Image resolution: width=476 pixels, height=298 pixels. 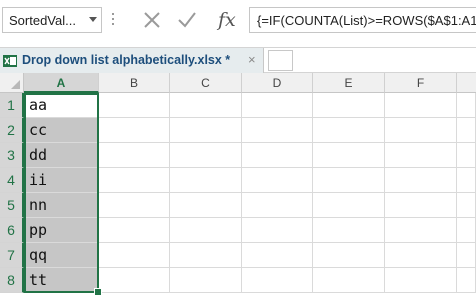 I want to click on cell-c5, so click(x=206, y=205).